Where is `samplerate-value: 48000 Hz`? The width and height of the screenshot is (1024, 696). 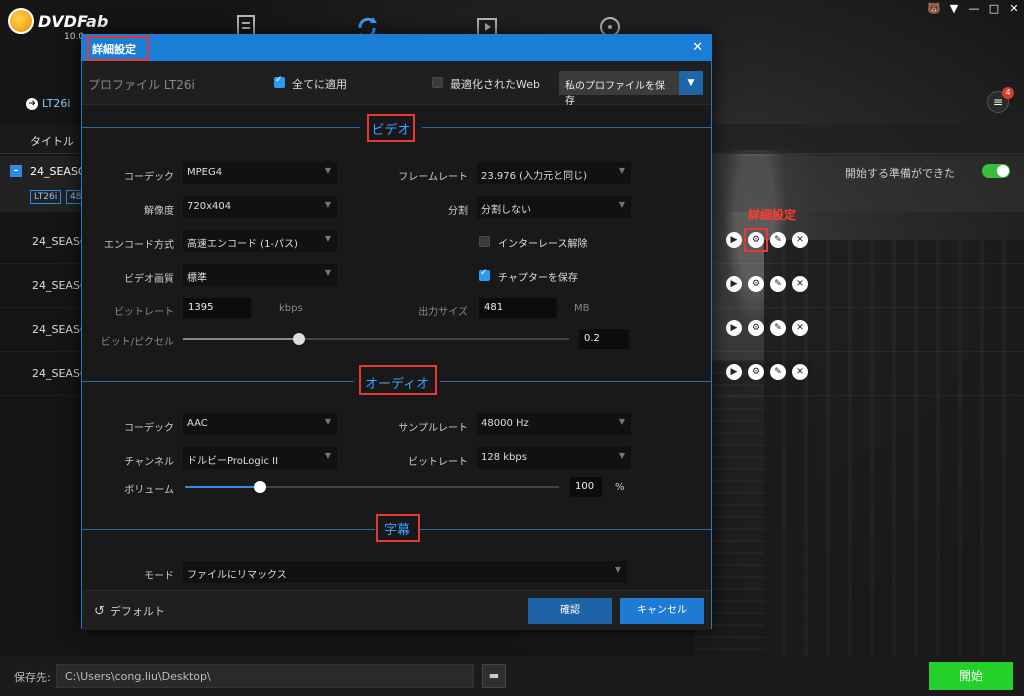 samplerate-value: 48000 Hz is located at coordinates (505, 423).